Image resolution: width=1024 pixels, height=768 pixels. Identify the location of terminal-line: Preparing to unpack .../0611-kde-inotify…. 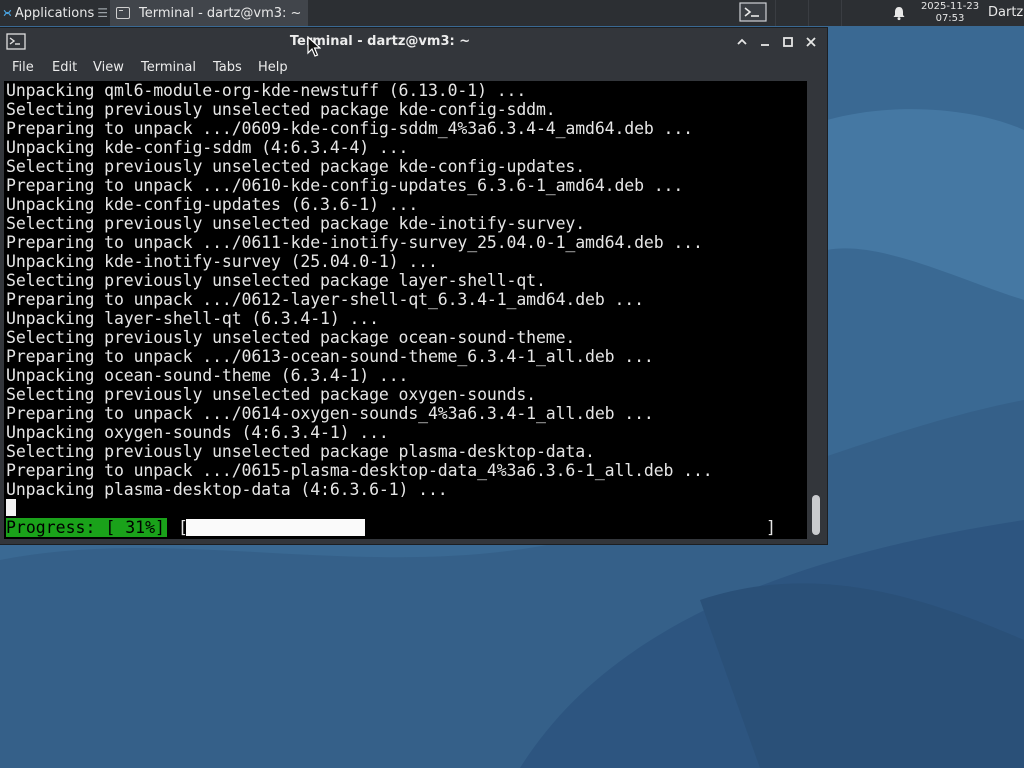
(354, 242).